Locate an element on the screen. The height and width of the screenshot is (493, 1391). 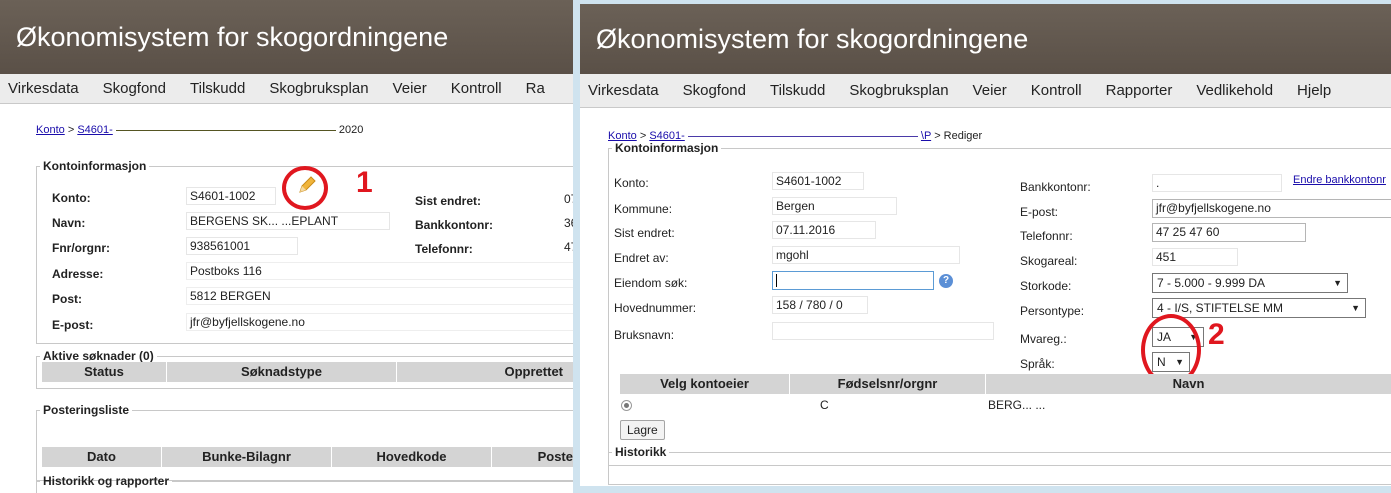
sist-endret-value: 07.11.2016 is located at coordinates (824, 230).